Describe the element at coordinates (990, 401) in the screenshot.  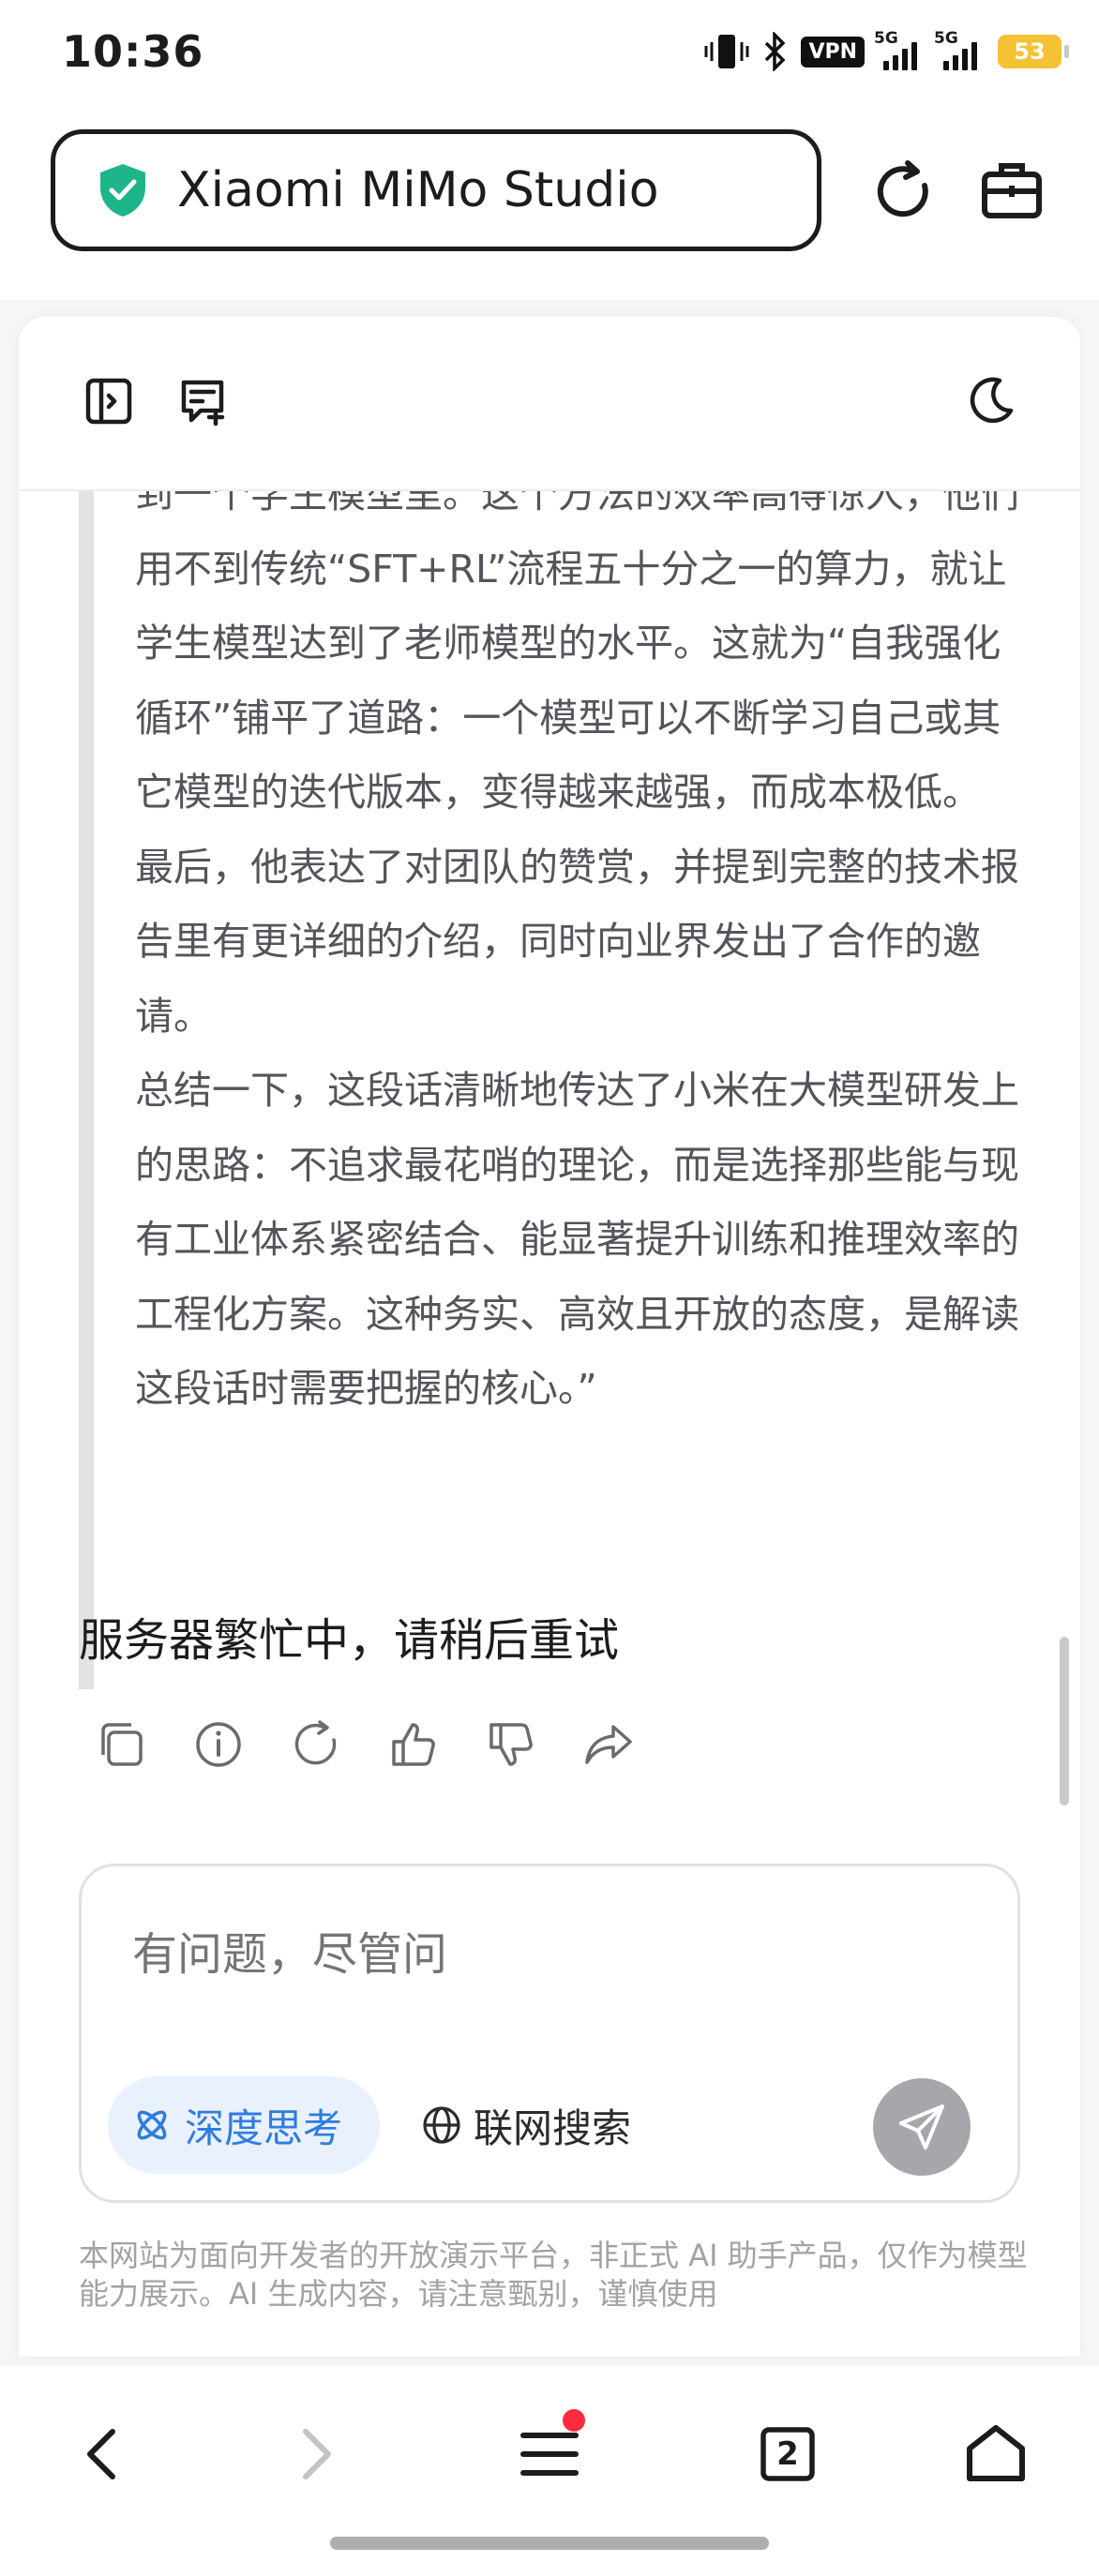
I see `dark-mode-icon` at that location.